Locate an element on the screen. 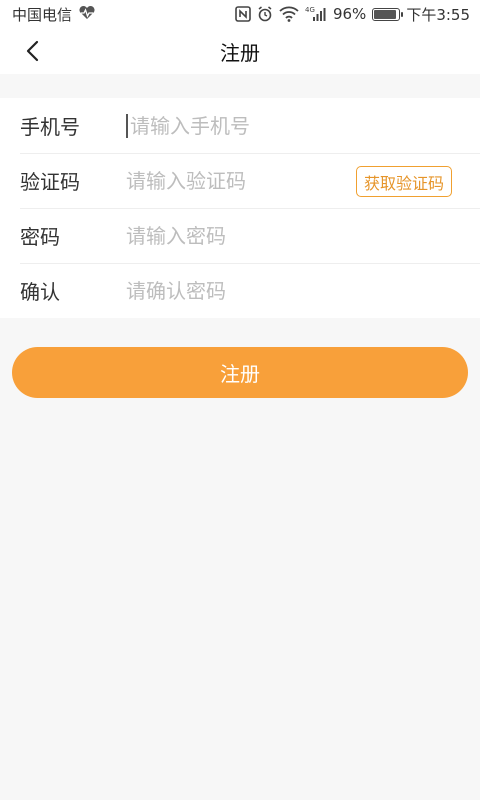 Image resolution: width=480 pixels, height=800 pixels. app-header: 注册 is located at coordinates (240, 51).